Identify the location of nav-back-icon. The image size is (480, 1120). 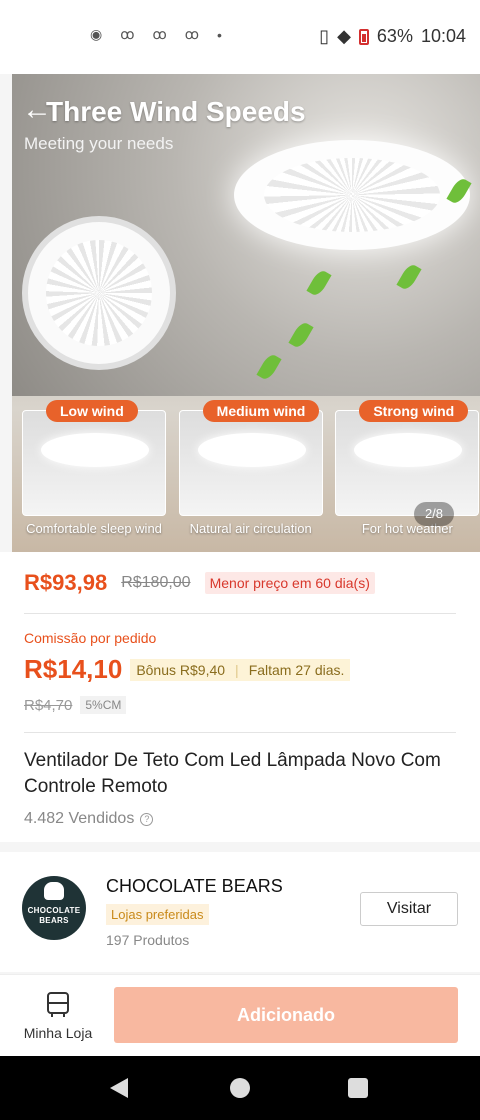
(119, 1088).